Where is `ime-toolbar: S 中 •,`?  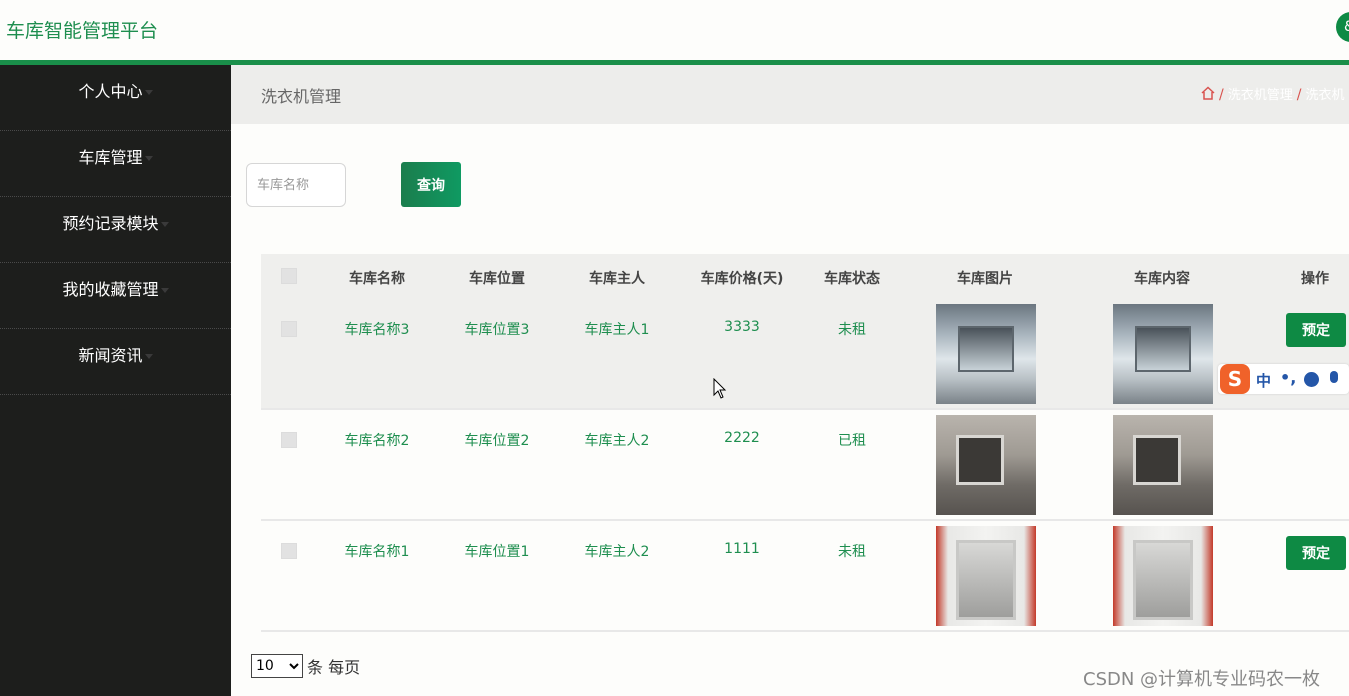 ime-toolbar: S 中 •, is located at coordinates (1283, 379).